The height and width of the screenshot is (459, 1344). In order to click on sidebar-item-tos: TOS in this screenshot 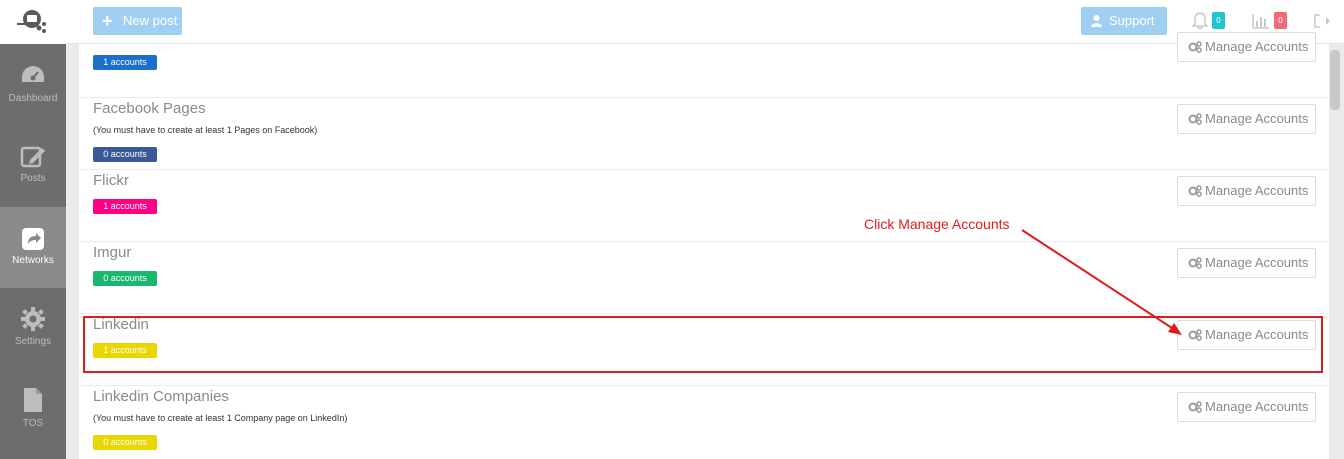, I will do `click(33, 409)`.